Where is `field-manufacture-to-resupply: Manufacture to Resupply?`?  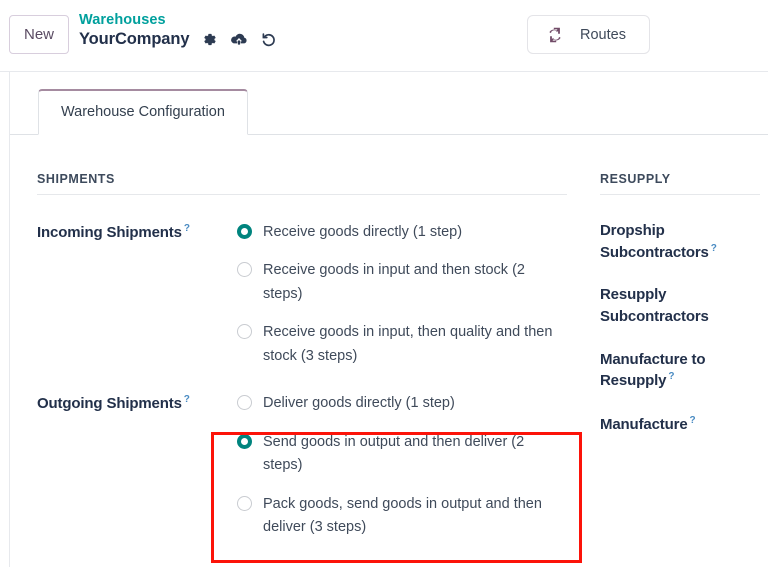
field-manufacture-to-resupply: Manufacture to Resupply? is located at coordinates (680, 371).